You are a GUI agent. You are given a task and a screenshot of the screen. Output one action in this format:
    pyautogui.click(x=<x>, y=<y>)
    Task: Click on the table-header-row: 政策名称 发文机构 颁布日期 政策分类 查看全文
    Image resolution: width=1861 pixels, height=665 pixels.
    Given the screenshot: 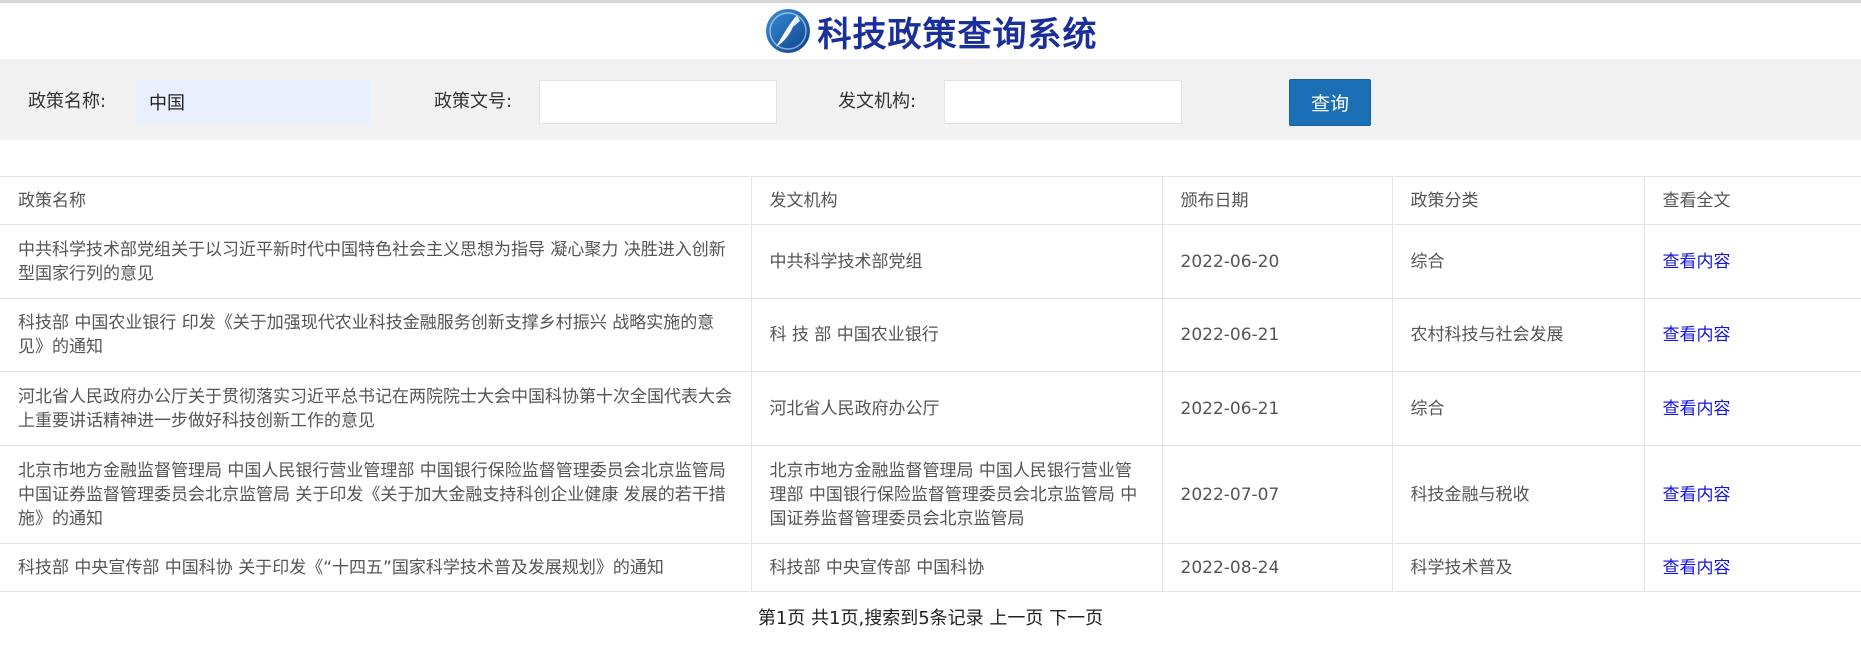 What is the action you would take?
    pyautogui.click(x=930, y=200)
    